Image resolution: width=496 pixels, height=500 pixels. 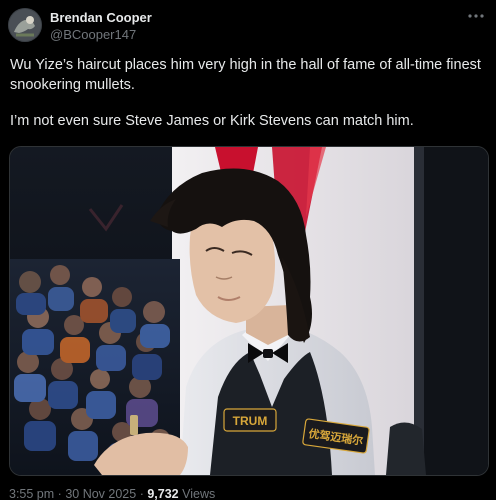 I want to click on avatar-image, so click(x=25, y=25).